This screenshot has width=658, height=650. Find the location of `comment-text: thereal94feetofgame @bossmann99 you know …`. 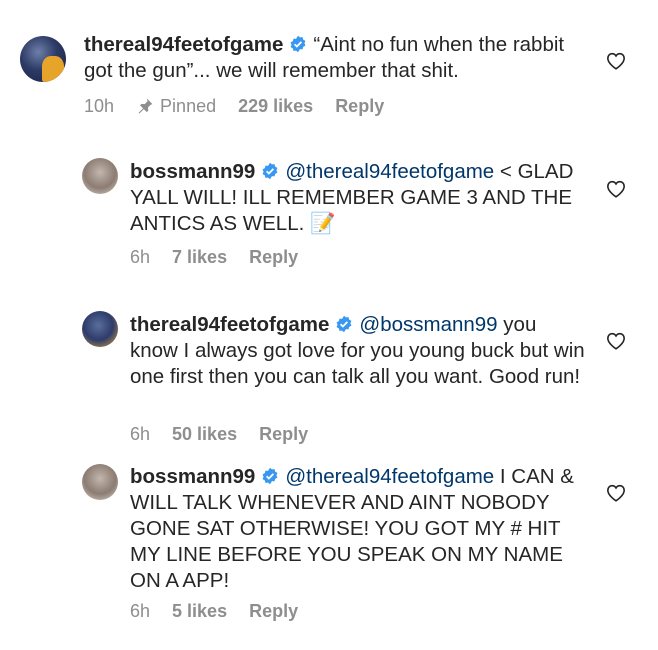

comment-text: thereal94feetofgame @bossmann99 you know … is located at coordinates (357, 351).